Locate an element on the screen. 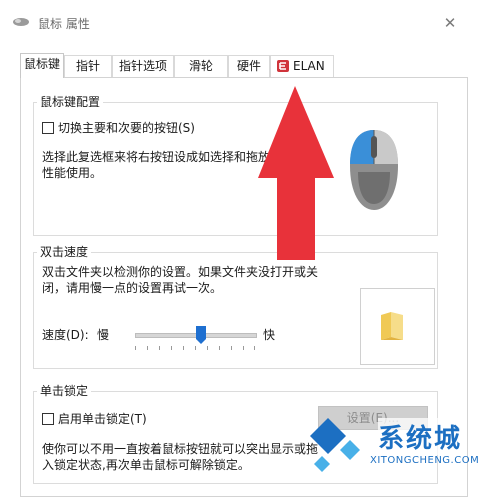 The image size is (492, 497). switch-buttons-checkbox is located at coordinates (48, 128).